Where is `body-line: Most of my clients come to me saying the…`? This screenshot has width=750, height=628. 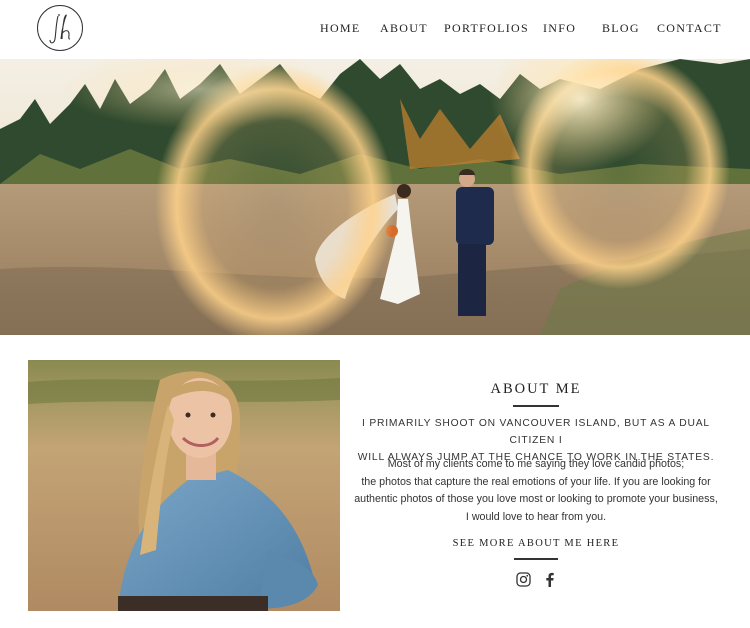 body-line: Most of my clients come to me saying the… is located at coordinates (536, 464).